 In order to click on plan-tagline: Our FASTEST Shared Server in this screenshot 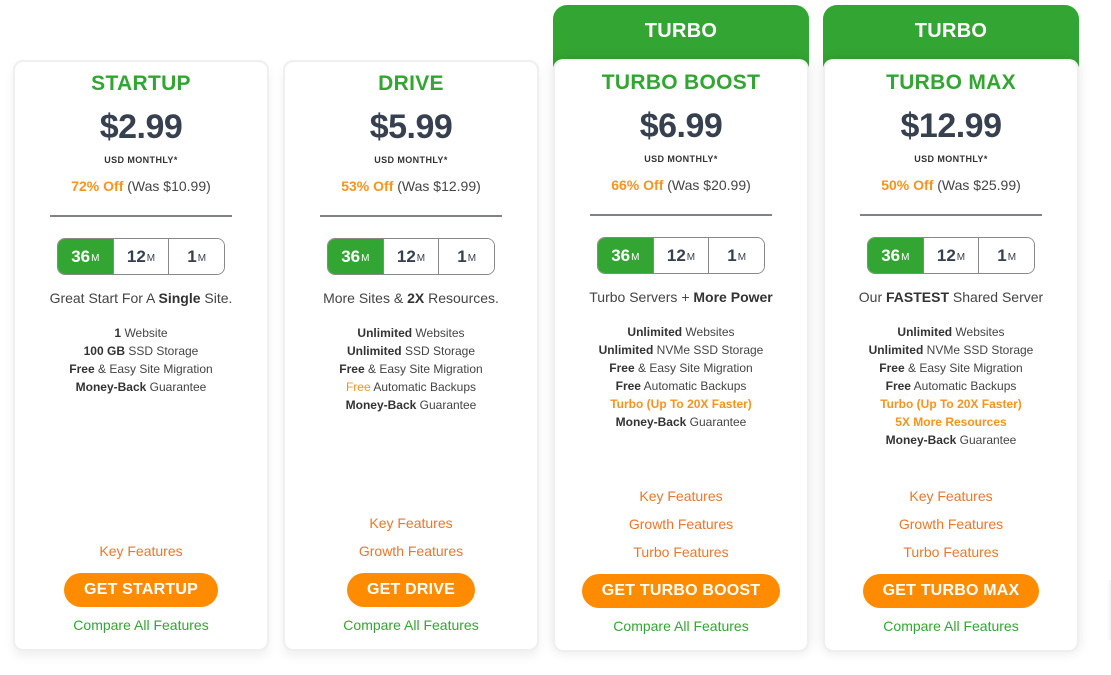, I will do `click(951, 297)`.